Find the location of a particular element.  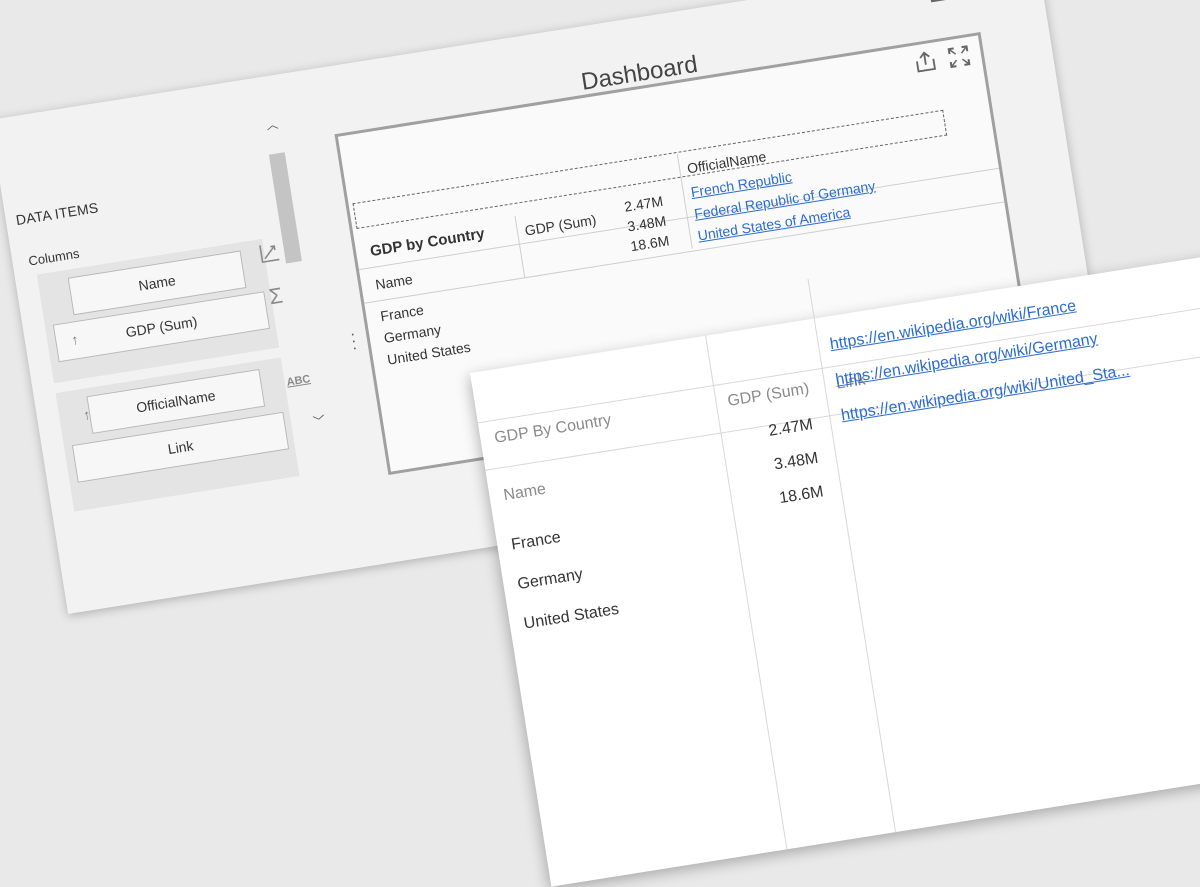

preview-row-name: France is located at coordinates (536, 542).